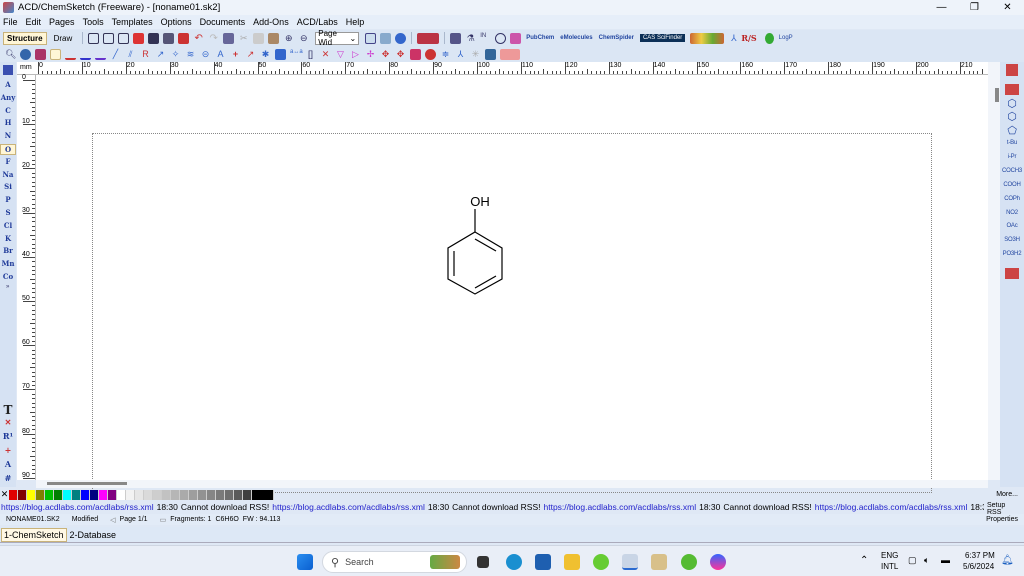 The height and width of the screenshot is (576, 1024). Describe the element at coordinates (8, 70) in the screenshot. I see `periodic-table-icon` at that location.